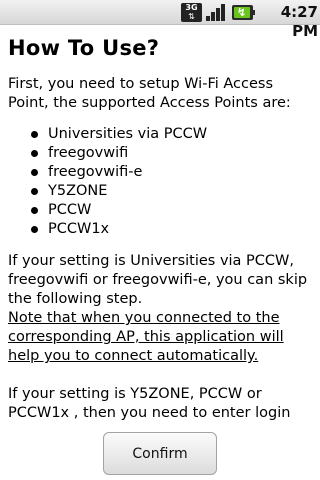  I want to click on battery-charging-icon: ↯, so click(244, 12).